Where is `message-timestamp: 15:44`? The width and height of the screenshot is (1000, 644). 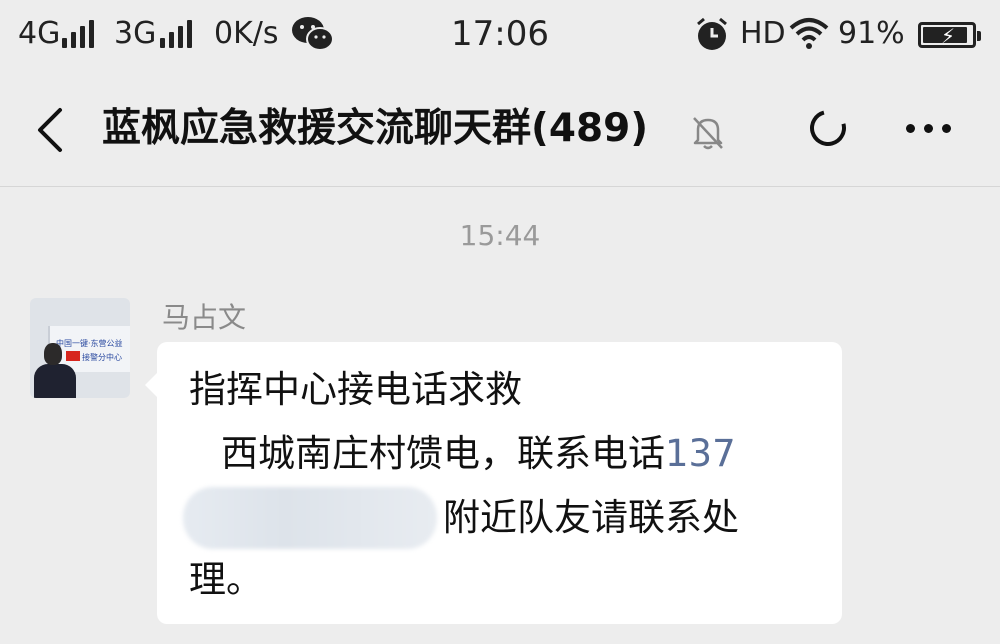
message-timestamp: 15:44 is located at coordinates (500, 235).